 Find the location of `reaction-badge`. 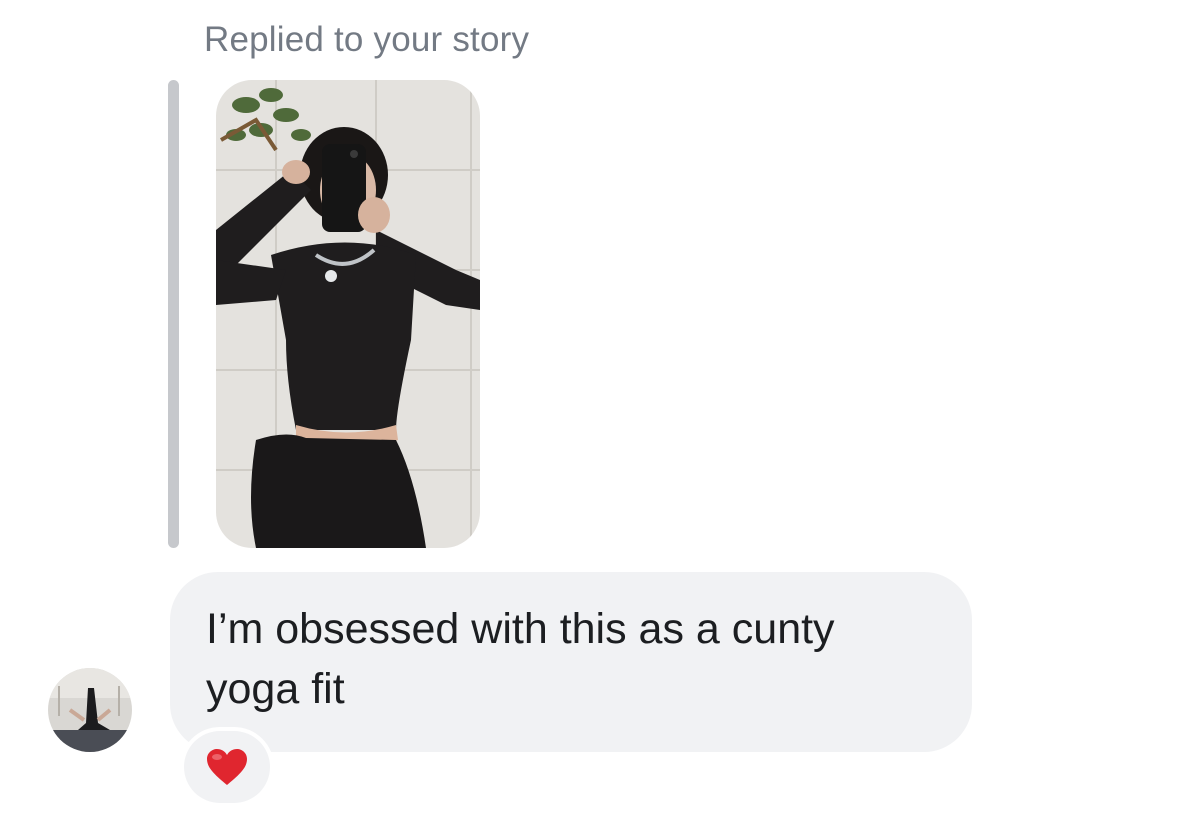

reaction-badge is located at coordinates (227, 767).